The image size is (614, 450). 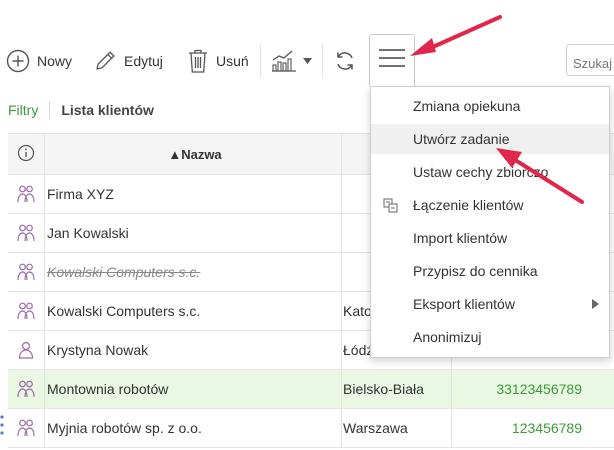 What do you see at coordinates (595, 304) in the screenshot?
I see `submenu-arrow-icon` at bounding box center [595, 304].